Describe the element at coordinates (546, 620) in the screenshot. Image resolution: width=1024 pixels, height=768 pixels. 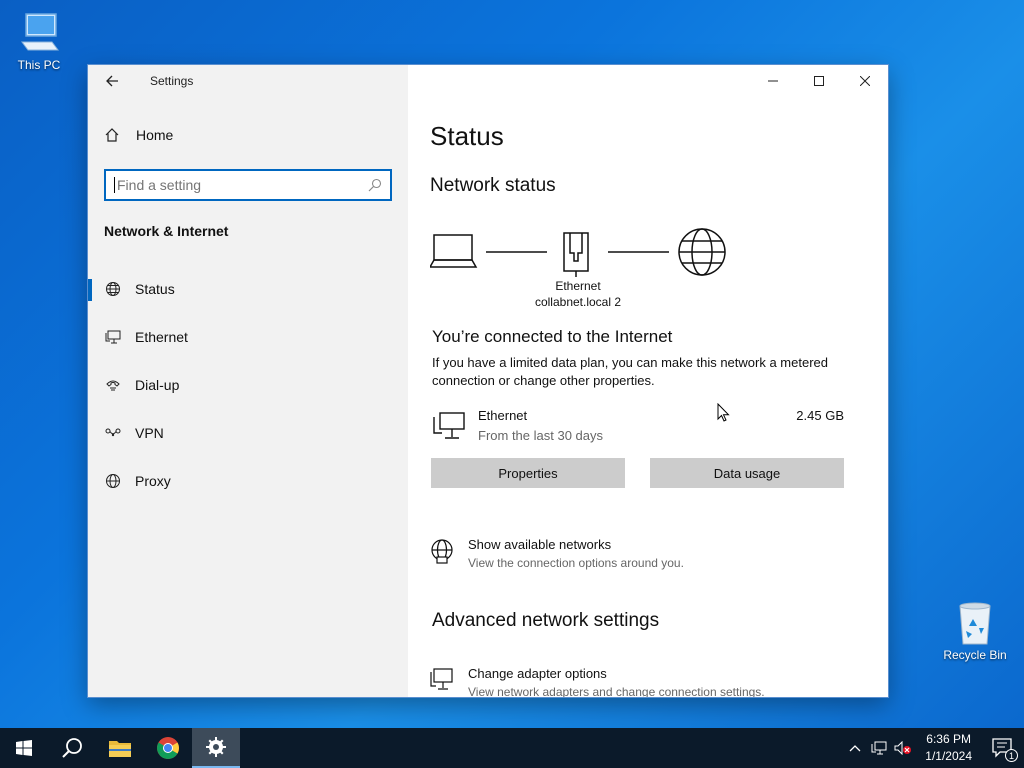
I see `advanced-network-settings-title: Advanced network settings` at that location.